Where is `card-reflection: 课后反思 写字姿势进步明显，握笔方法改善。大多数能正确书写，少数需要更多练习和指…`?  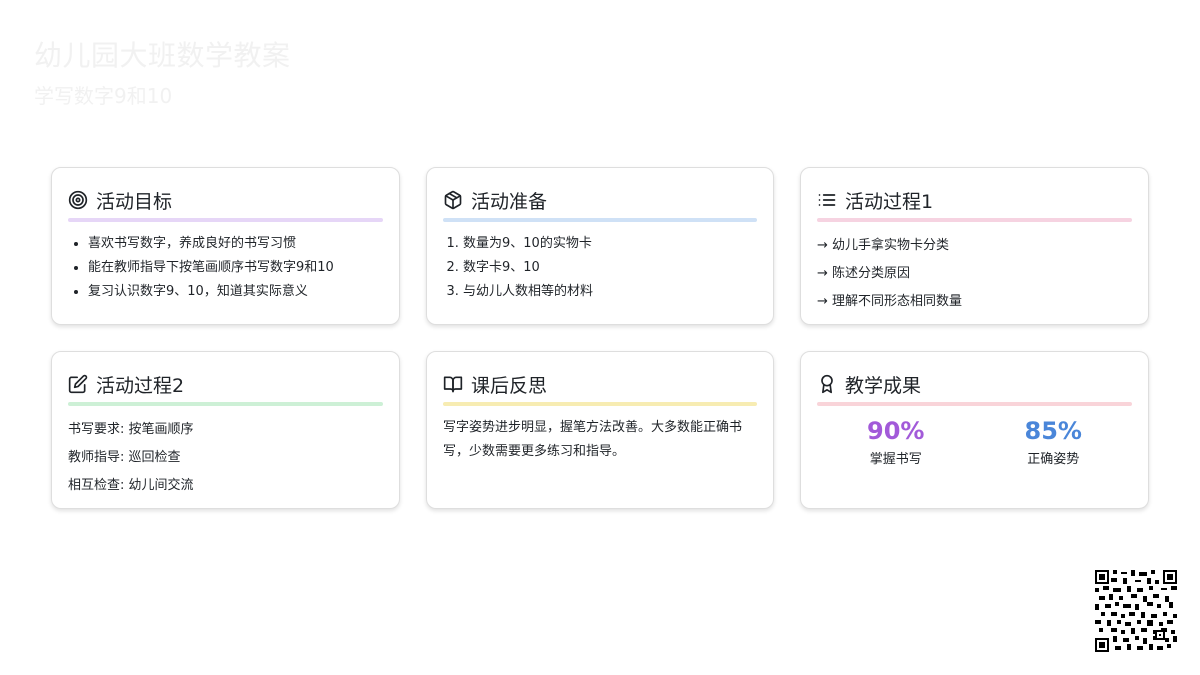 card-reflection: 课后反思 写字姿势进步明显，握笔方法改善。大多数能正确书写，少数需要更多练习和指… is located at coordinates (600, 430).